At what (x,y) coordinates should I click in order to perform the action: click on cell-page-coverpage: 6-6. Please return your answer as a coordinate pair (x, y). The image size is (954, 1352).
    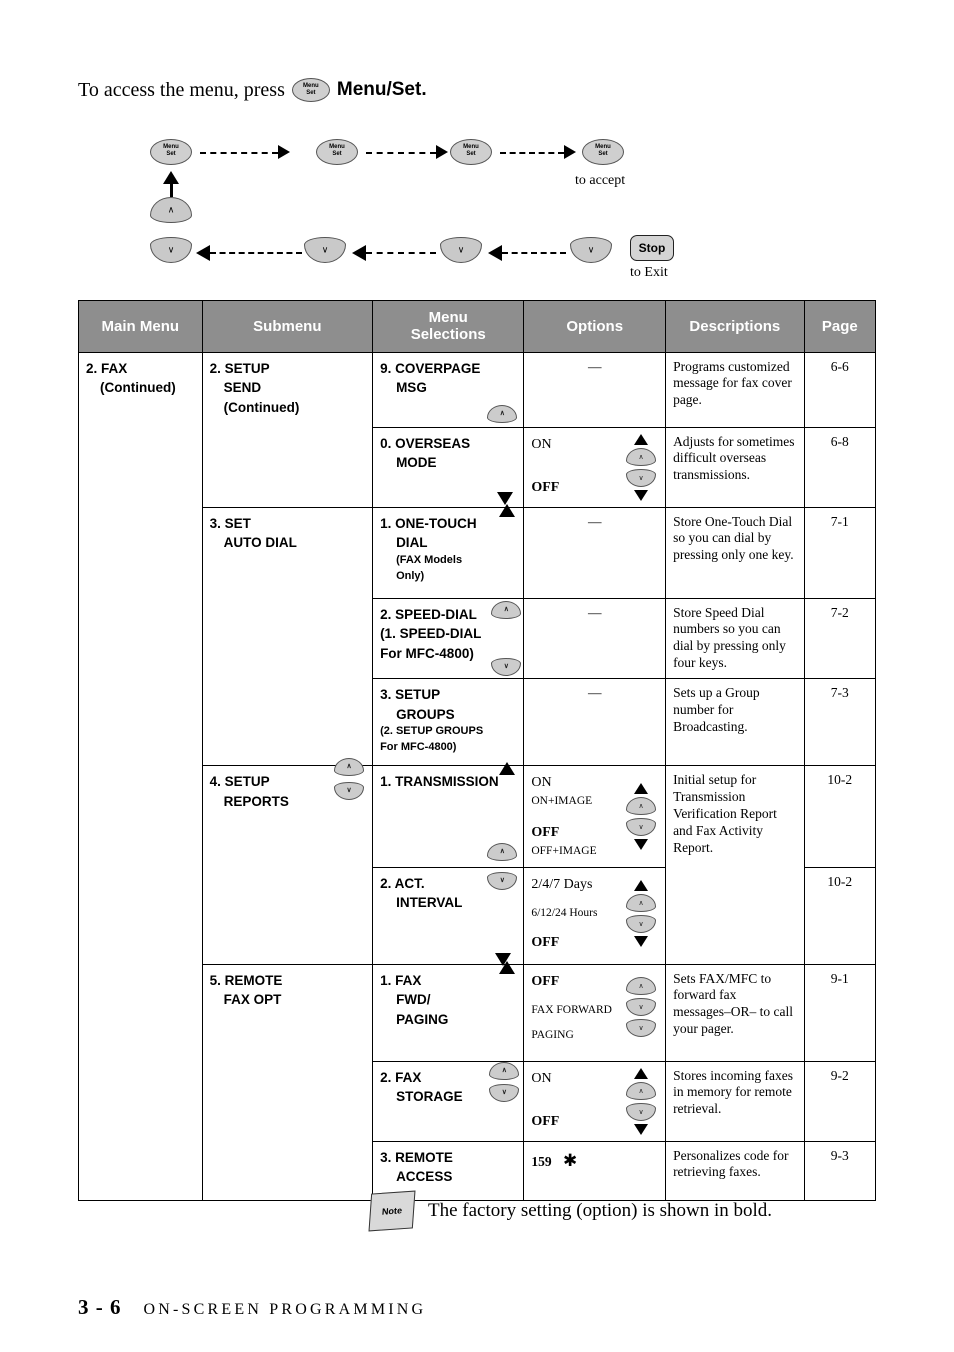
    Looking at the image, I should click on (840, 389).